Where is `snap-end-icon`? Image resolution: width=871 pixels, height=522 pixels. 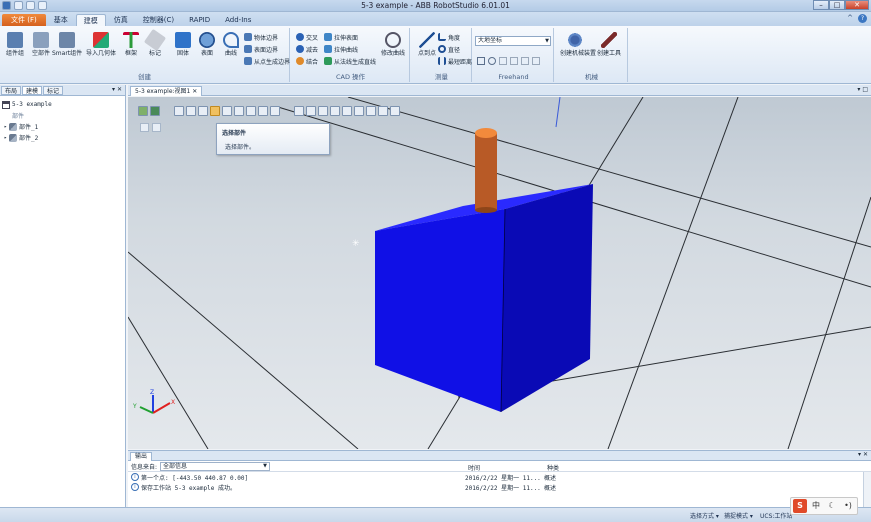
snap-end-icon is located at coordinates (335, 111).